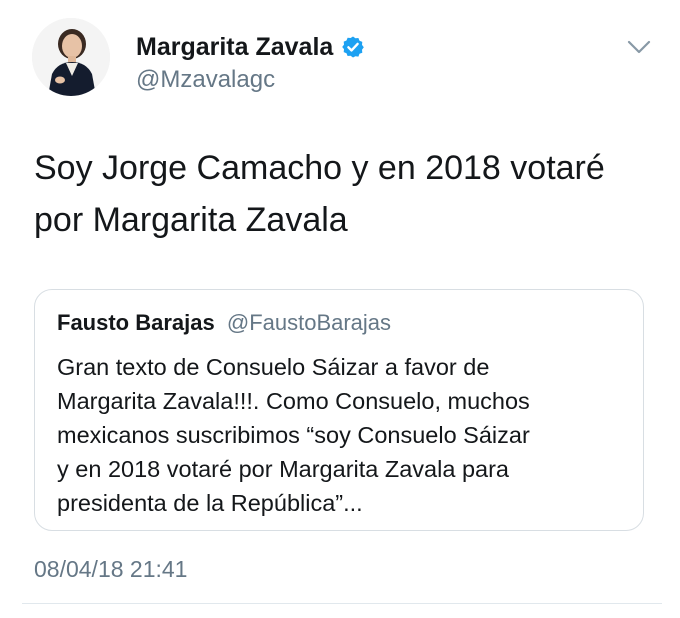  I want to click on avatar, so click(71, 57).